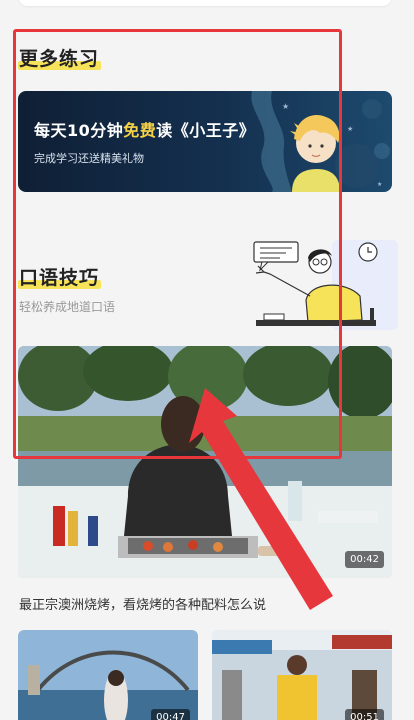 Image resolution: width=414 pixels, height=720 pixels. What do you see at coordinates (142, 603) in the screenshot?
I see `video-title: 最正宗澳洲烧烤，看烧烤的各种配料怎么说` at bounding box center [142, 603].